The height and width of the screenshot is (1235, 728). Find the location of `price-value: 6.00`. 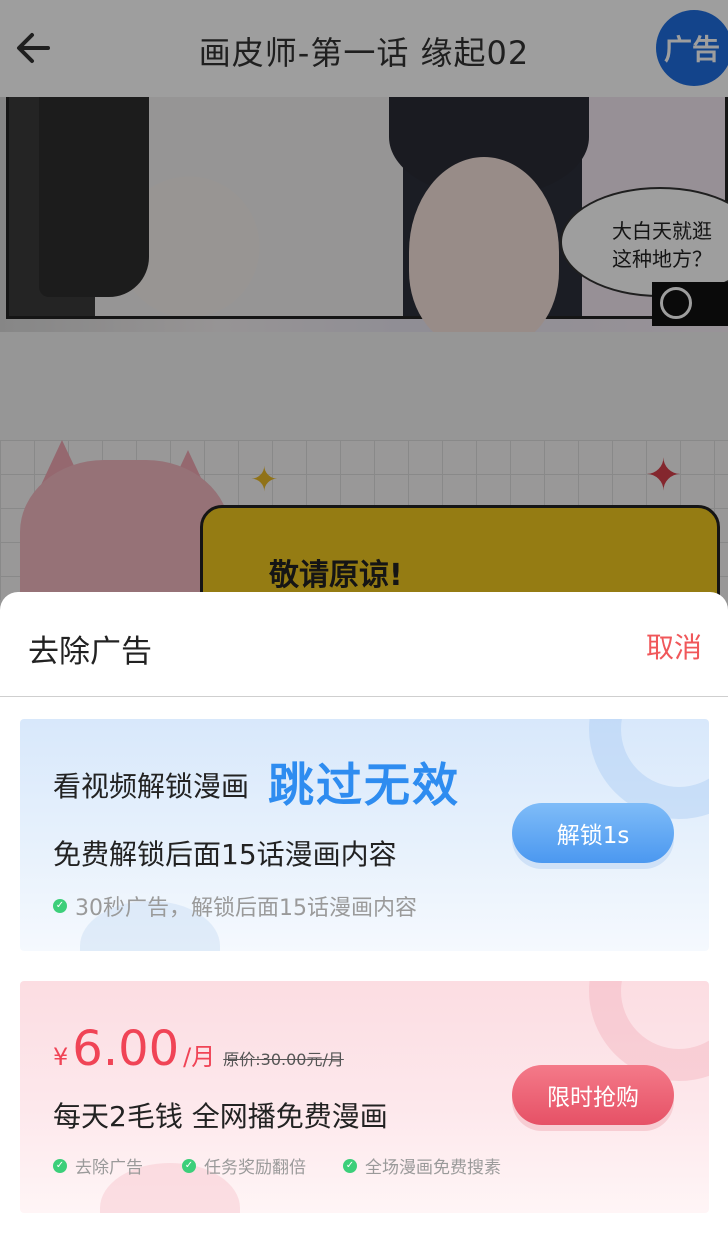

price-value: 6.00 is located at coordinates (126, 1049).